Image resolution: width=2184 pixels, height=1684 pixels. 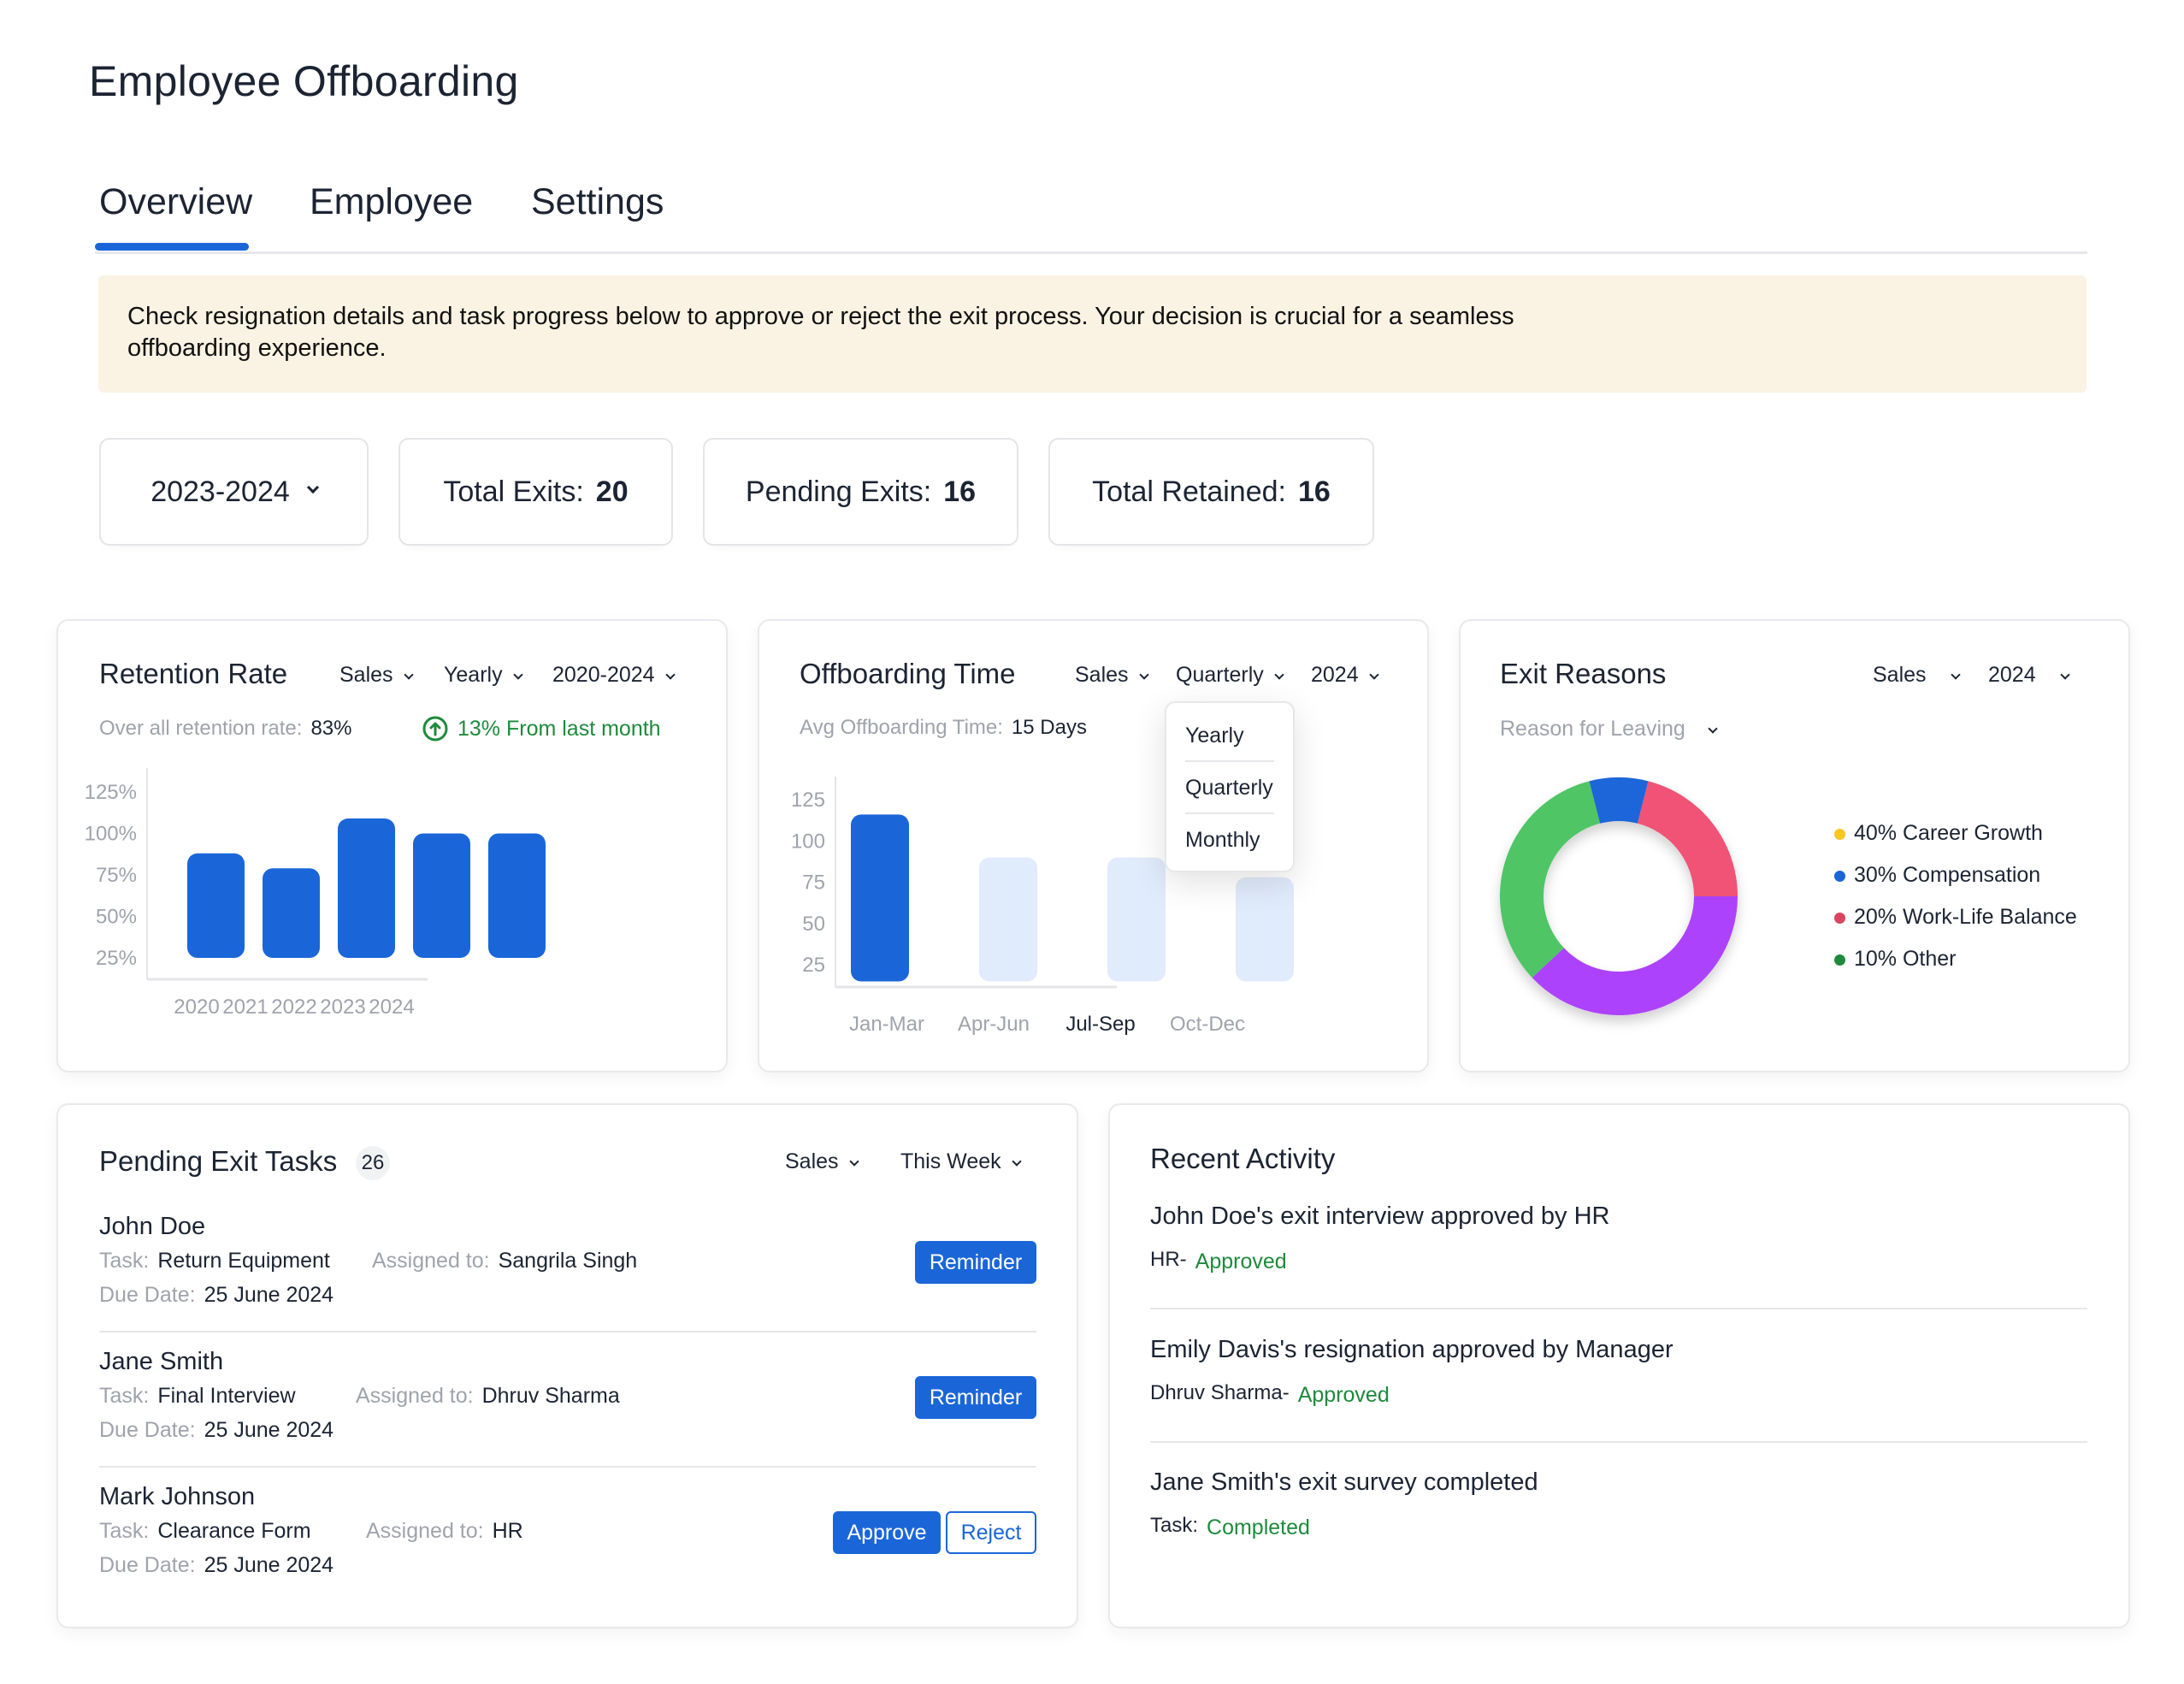 I want to click on assigned-label: Assigned to:, so click(x=425, y=1531).